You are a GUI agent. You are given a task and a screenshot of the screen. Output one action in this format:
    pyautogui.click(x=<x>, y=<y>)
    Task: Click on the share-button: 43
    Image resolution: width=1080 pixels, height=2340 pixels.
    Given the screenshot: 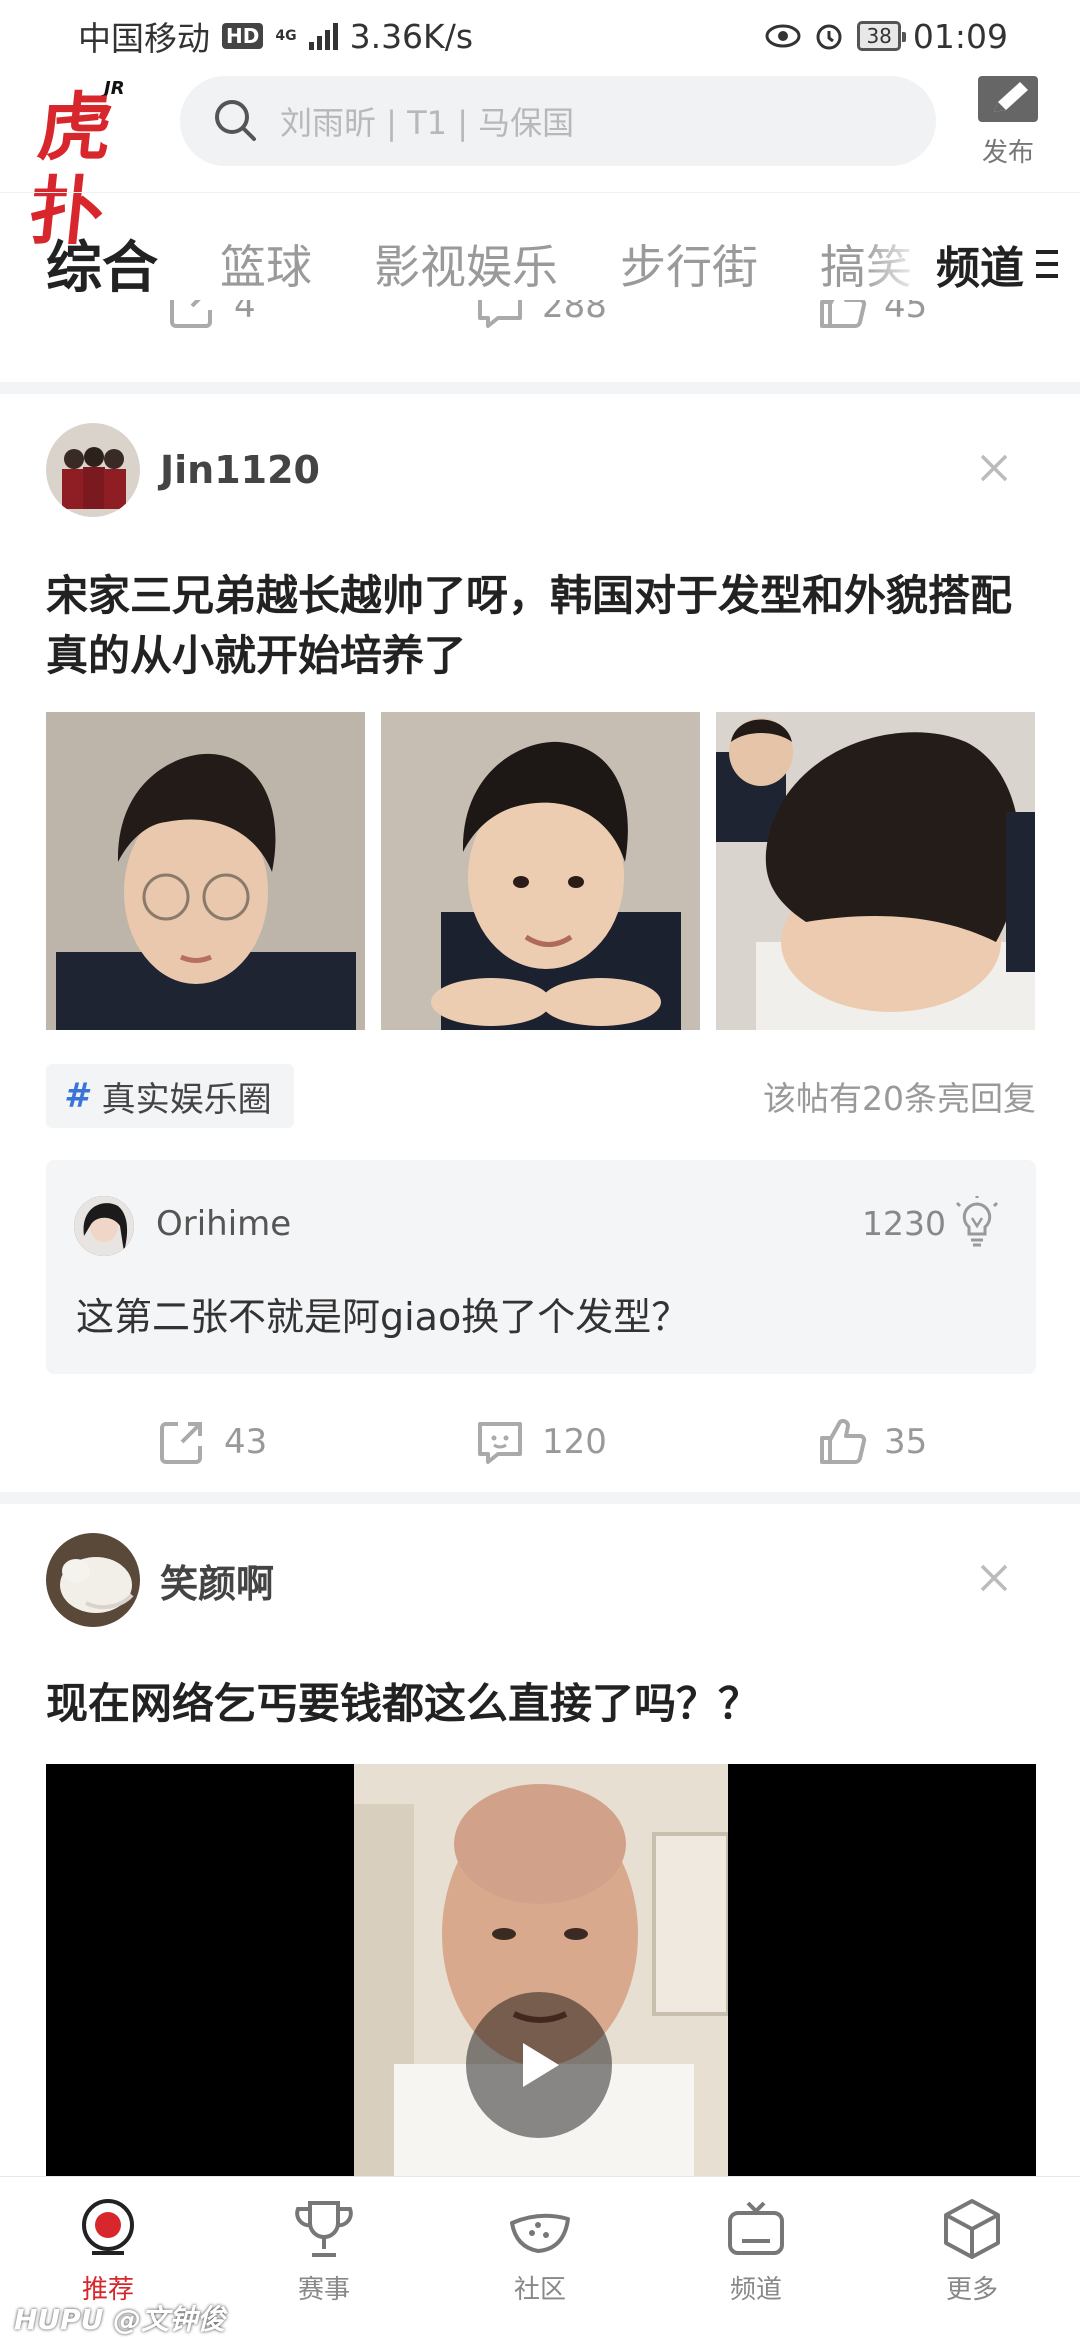 What is the action you would take?
    pyautogui.click(x=210, y=1442)
    